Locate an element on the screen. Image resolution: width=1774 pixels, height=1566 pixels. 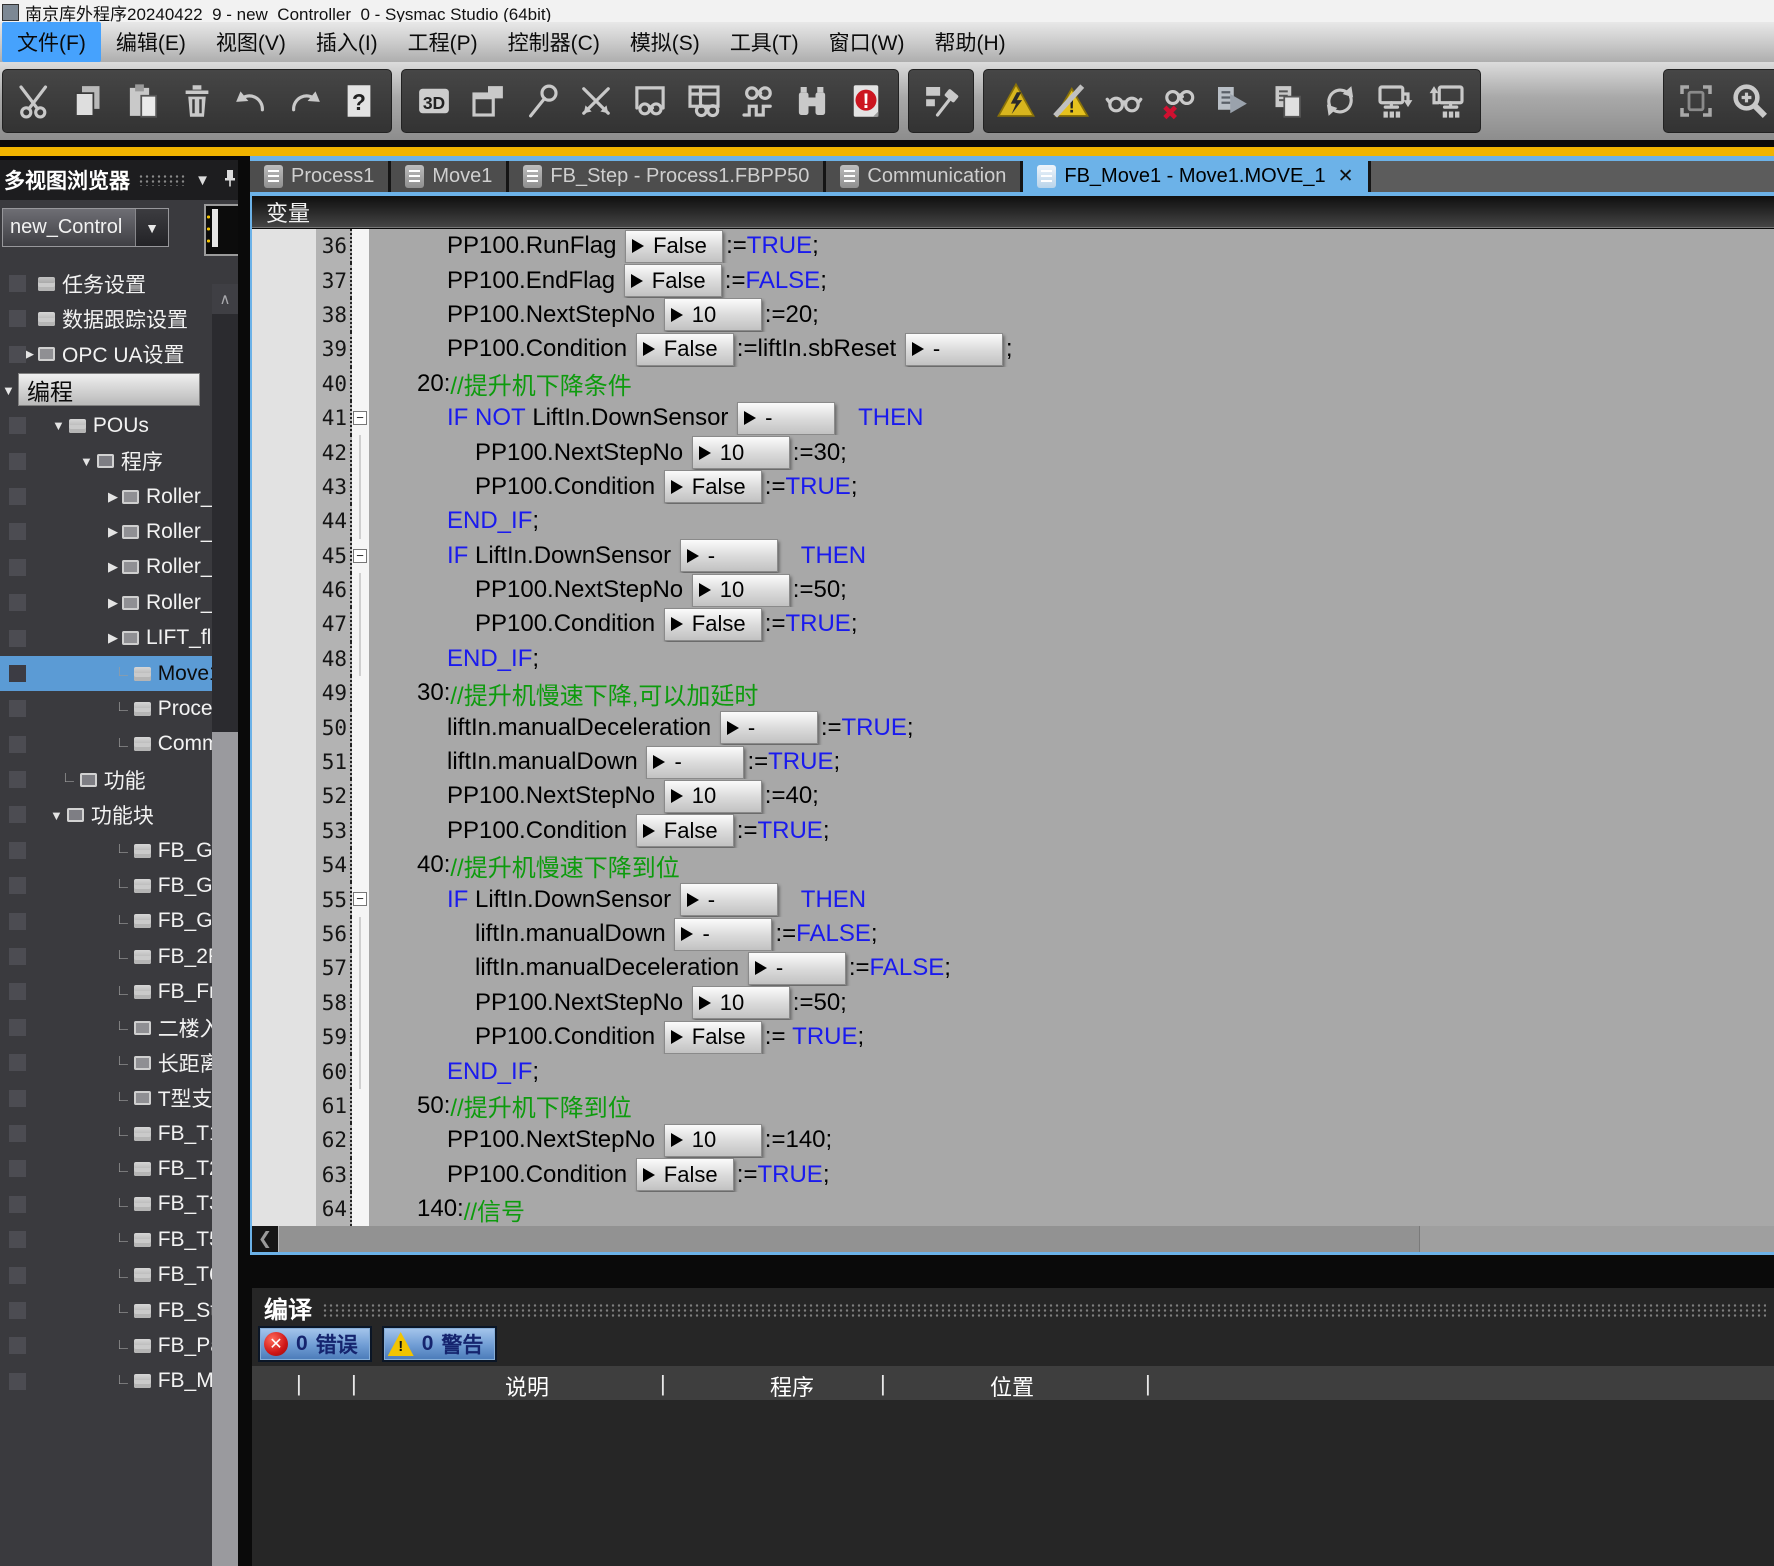
upload-from-controller-button is located at coordinates (1448, 101).